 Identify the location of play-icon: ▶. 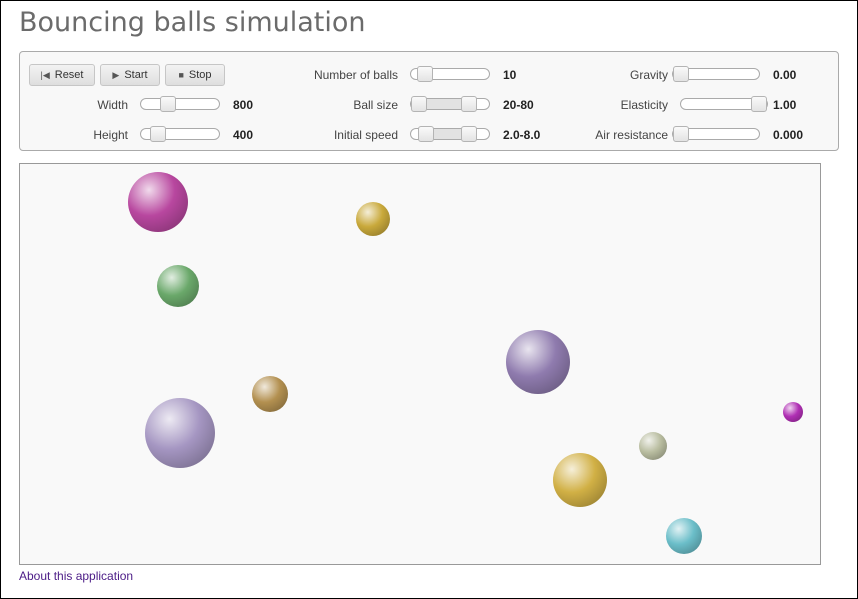
(116, 74).